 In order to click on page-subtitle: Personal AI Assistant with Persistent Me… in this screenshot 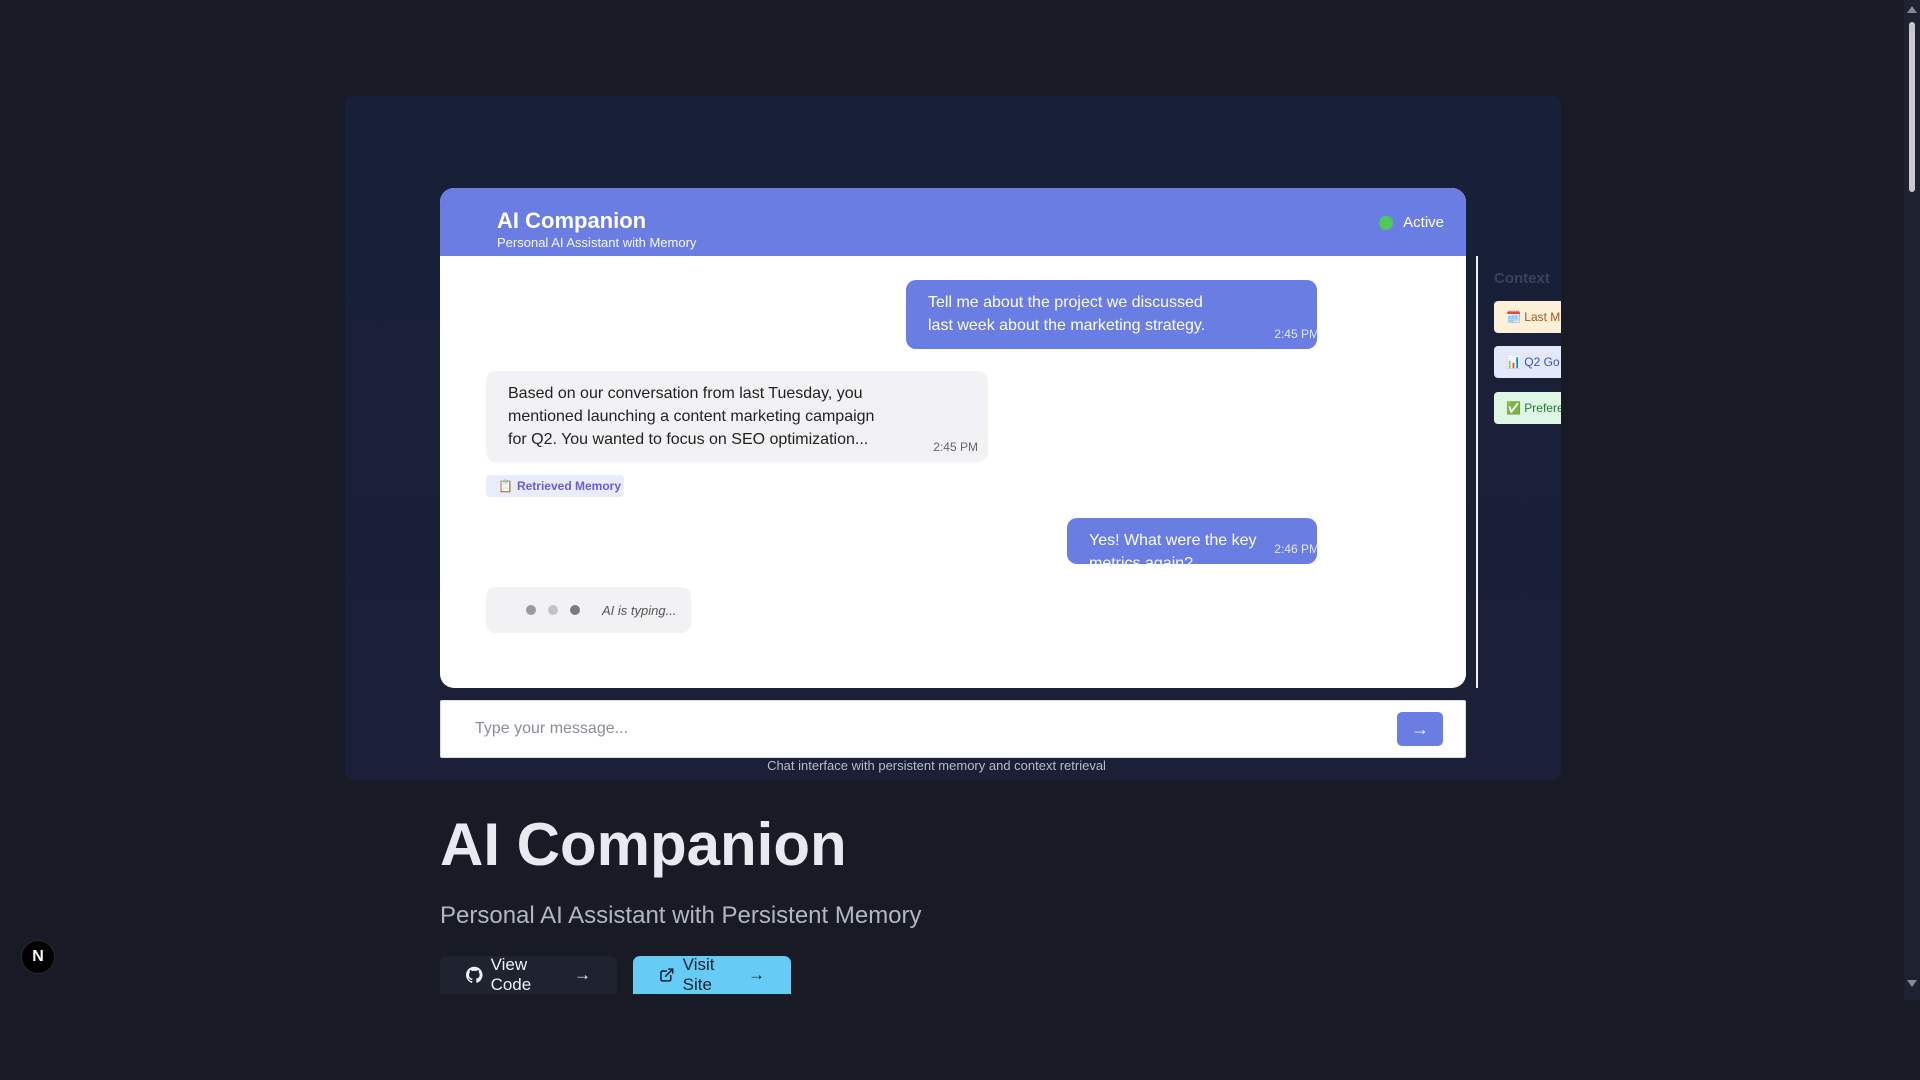, I will do `click(681, 915)`.